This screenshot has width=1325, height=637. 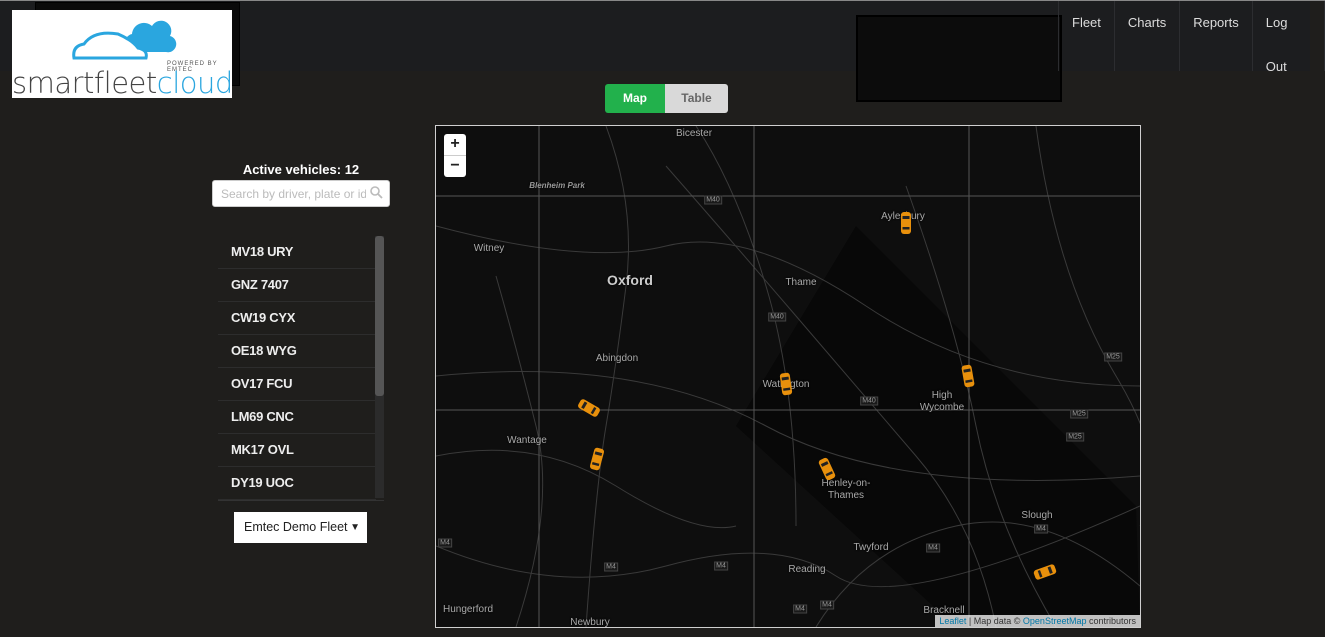 I want to click on logo: POWERED BY EMTEC smartfleetcloud, so click(x=122, y=54).